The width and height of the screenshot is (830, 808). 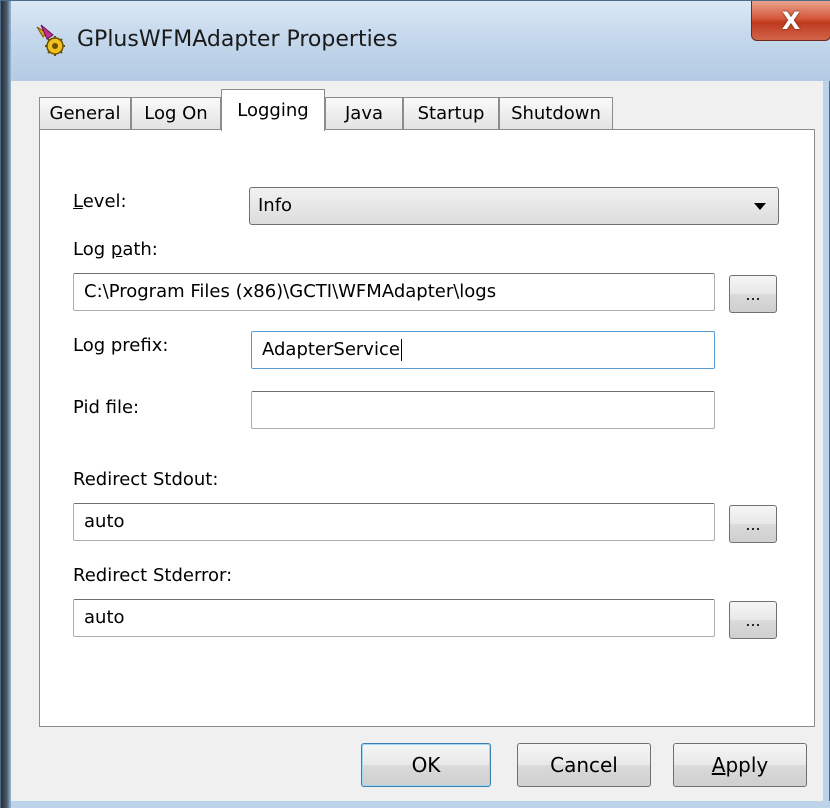 I want to click on redirect-stderror-field: auto, so click(x=394, y=618).